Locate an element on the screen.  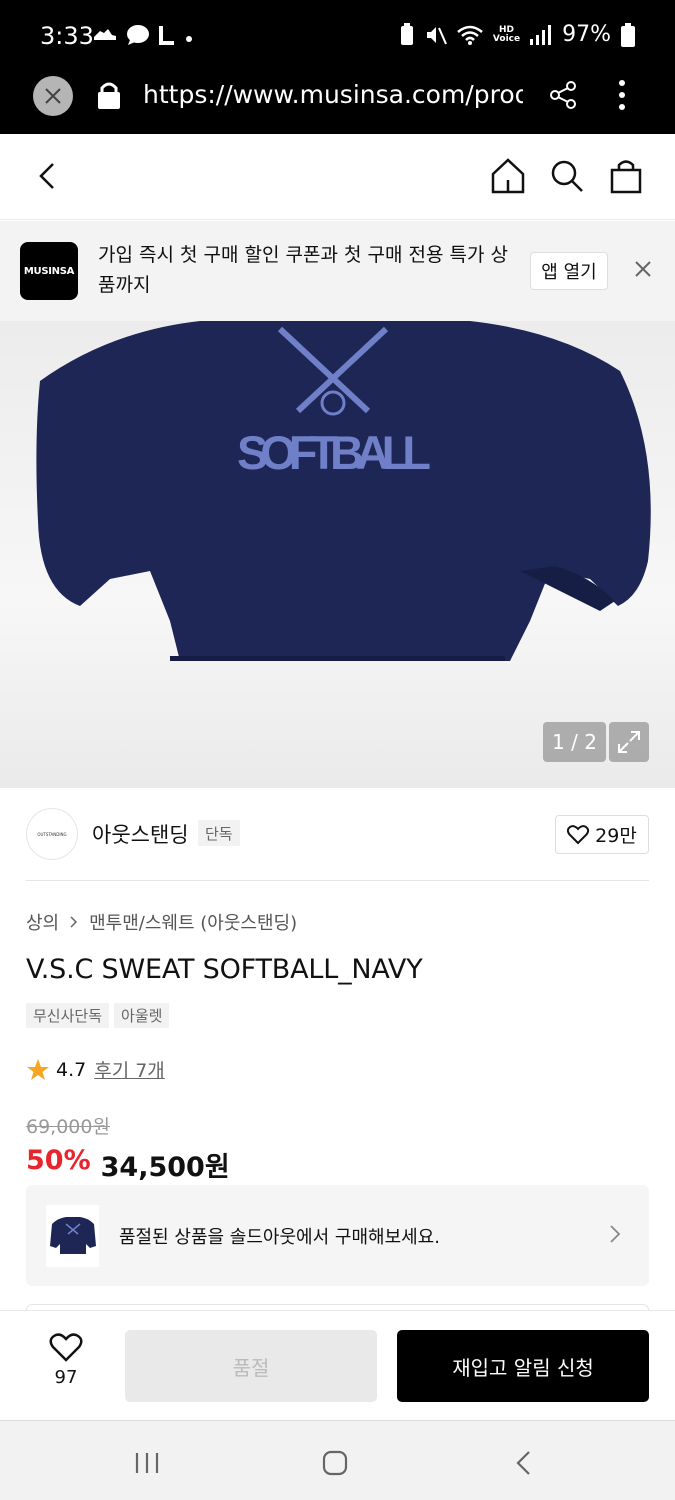
bottom-action-bar: 97 품절 재입고 알림 신청 is located at coordinates (337, 1365).